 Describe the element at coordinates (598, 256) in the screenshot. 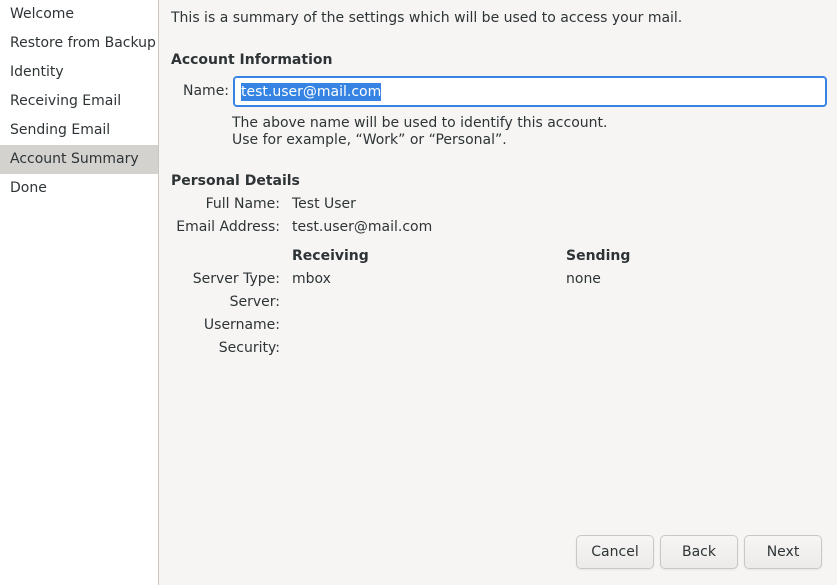

I see `sending-heading: Sending` at that location.